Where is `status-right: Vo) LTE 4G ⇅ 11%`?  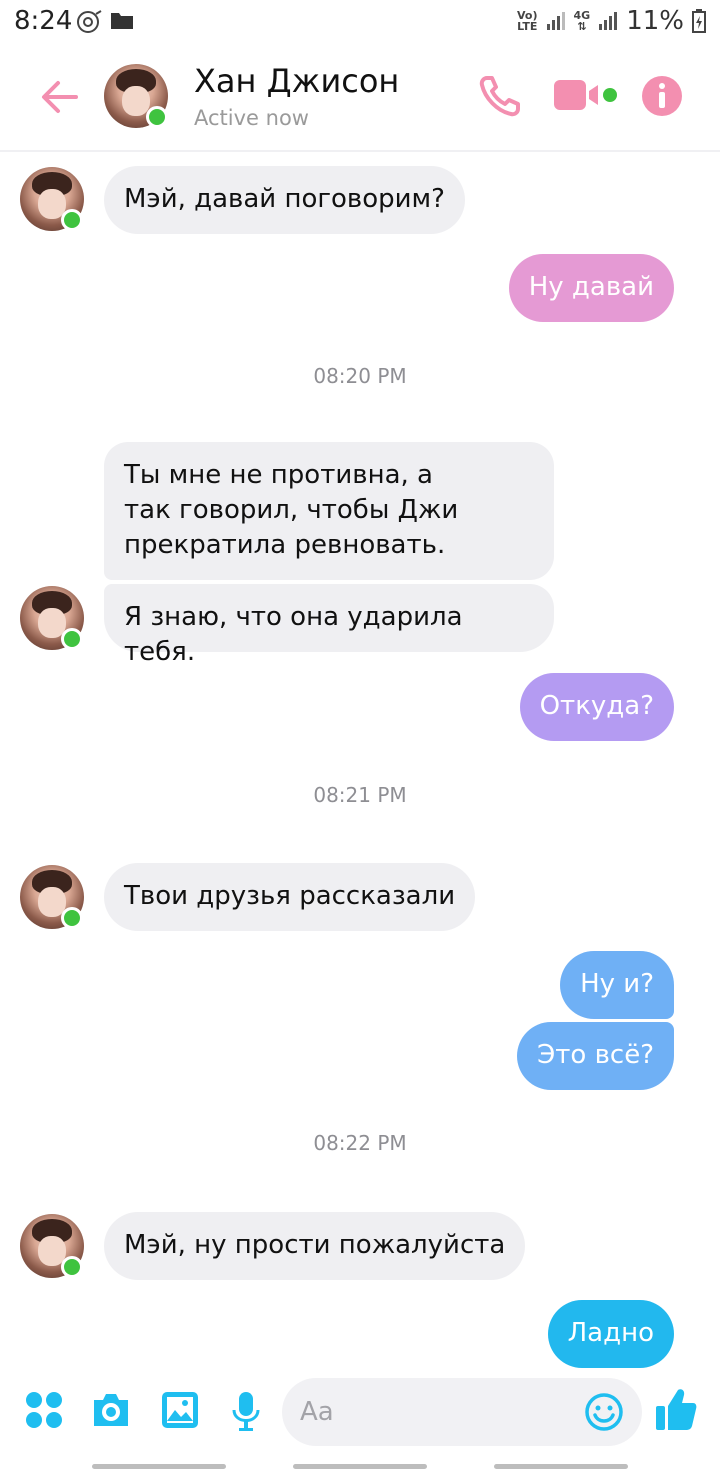 status-right: Vo) LTE 4G ⇅ 11% is located at coordinates (611, 21).